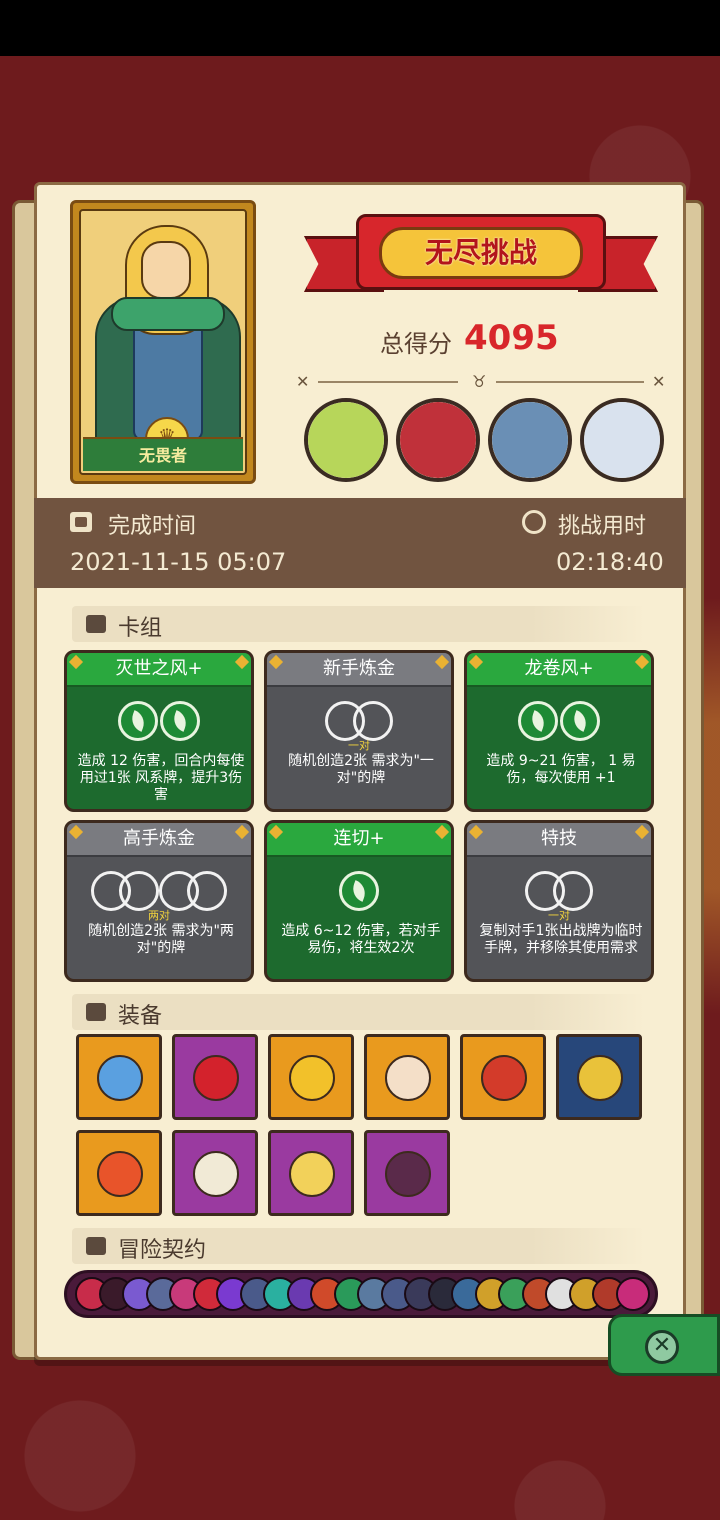  What do you see at coordinates (511, 338) in the screenshot?
I see `score-value: 4095` at bounding box center [511, 338].